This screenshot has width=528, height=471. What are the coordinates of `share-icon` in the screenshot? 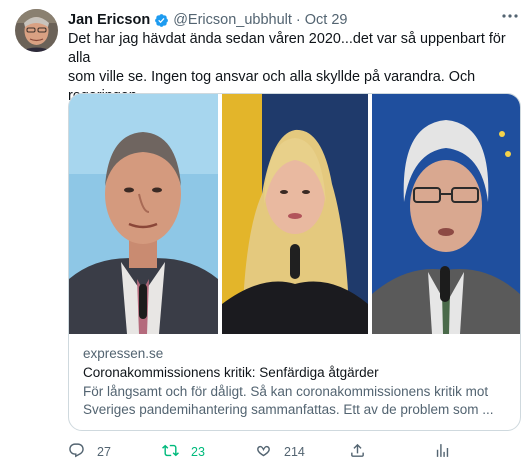 It's located at (363, 452).